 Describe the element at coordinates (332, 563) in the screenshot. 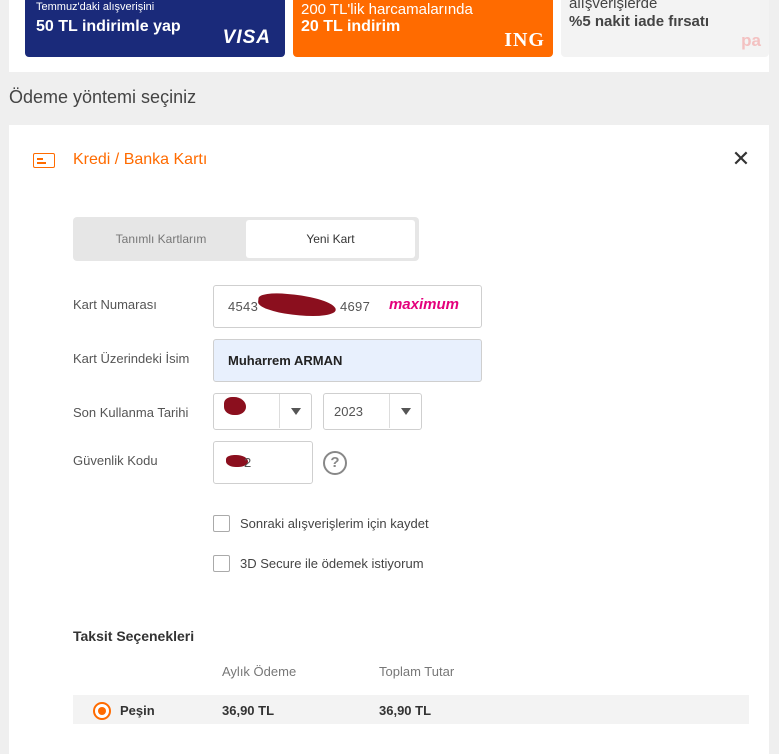

I see `3d-secure-label: 3D Secure ile ödemek istiyorum` at that location.